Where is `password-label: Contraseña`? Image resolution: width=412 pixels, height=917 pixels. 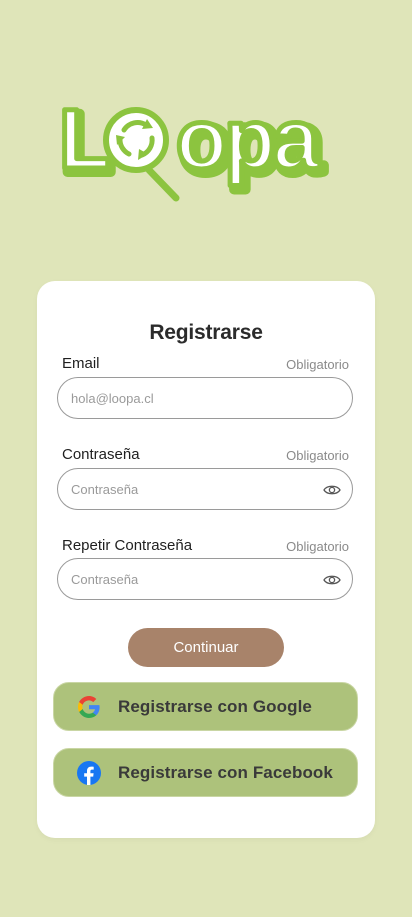 password-label: Contraseña is located at coordinates (101, 454).